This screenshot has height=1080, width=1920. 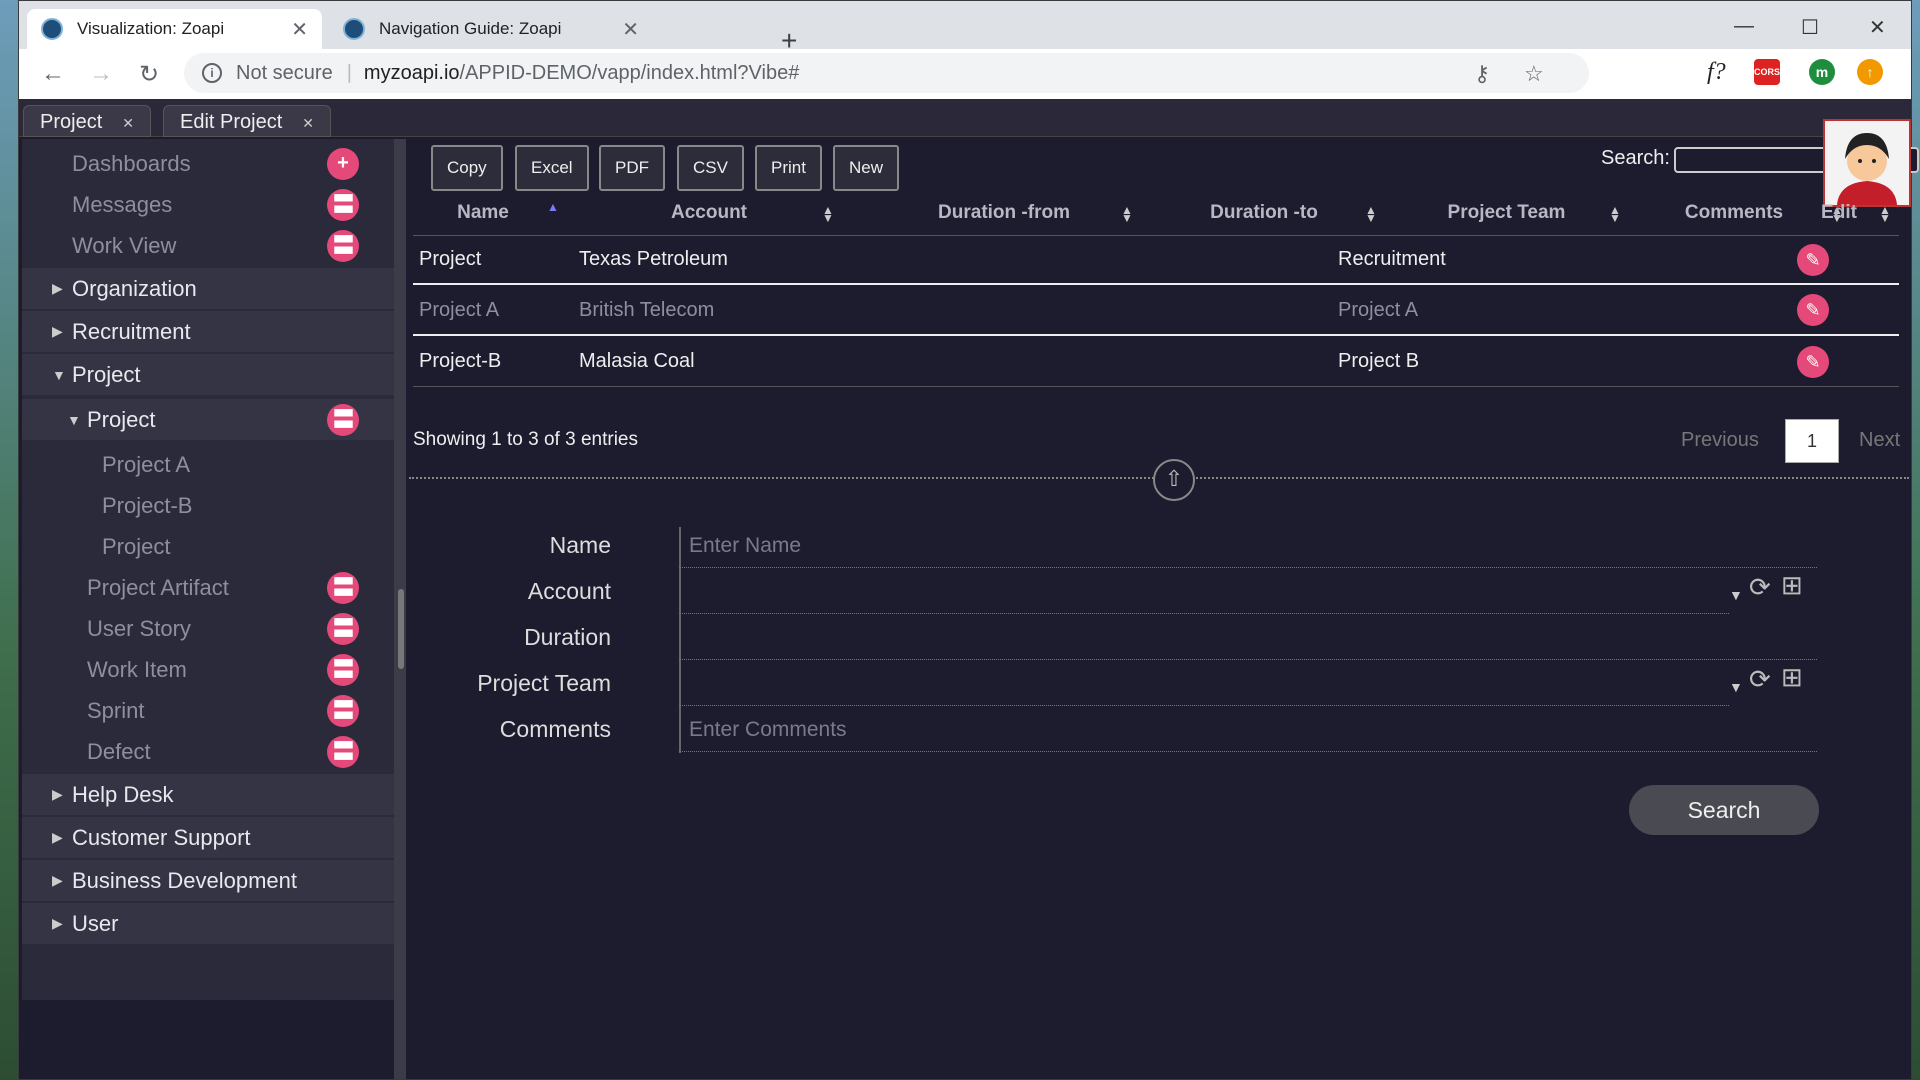 What do you see at coordinates (552, 168) in the screenshot?
I see `excel-button: Excel` at bounding box center [552, 168].